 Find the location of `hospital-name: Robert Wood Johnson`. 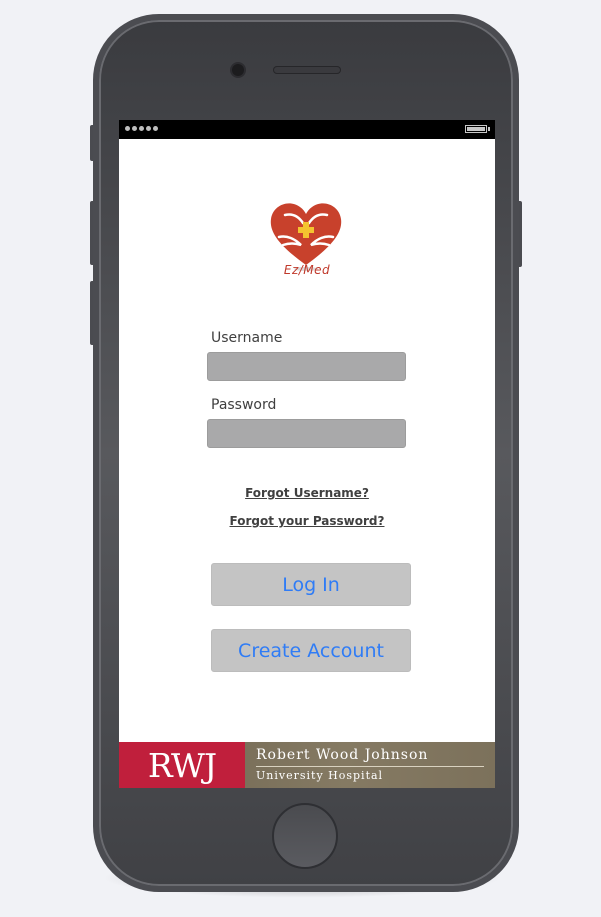

hospital-name: Robert Wood Johnson is located at coordinates (342, 755).